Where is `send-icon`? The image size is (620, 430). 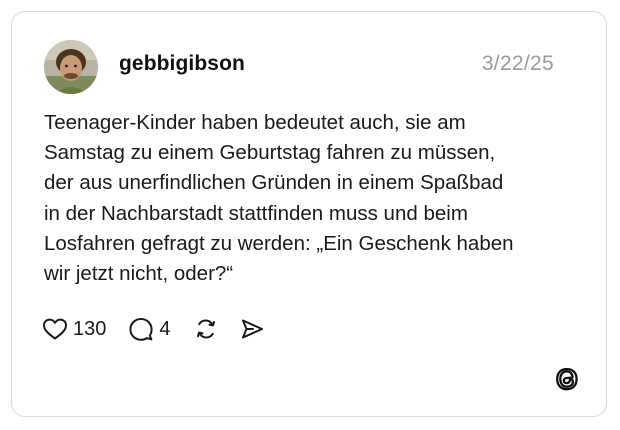 send-icon is located at coordinates (252, 329).